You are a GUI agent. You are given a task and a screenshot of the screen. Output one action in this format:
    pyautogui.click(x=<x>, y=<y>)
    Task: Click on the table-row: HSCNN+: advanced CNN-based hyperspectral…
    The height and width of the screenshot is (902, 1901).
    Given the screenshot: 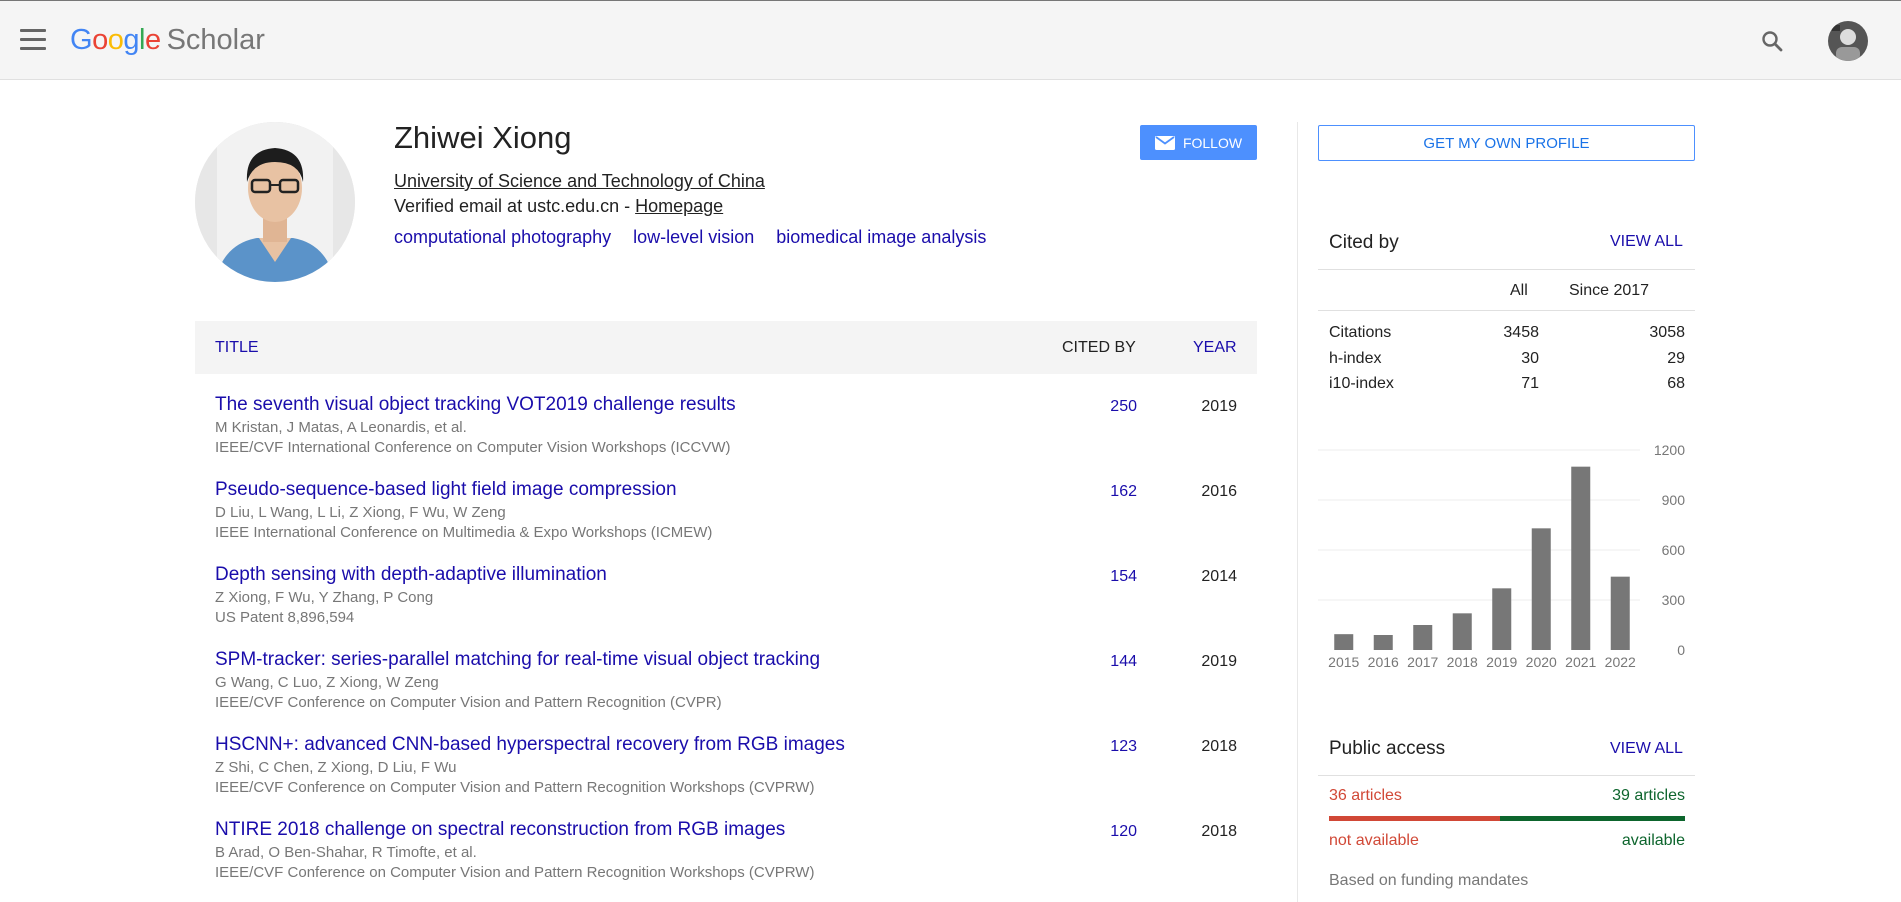 What is the action you would take?
    pyautogui.click(x=726, y=772)
    